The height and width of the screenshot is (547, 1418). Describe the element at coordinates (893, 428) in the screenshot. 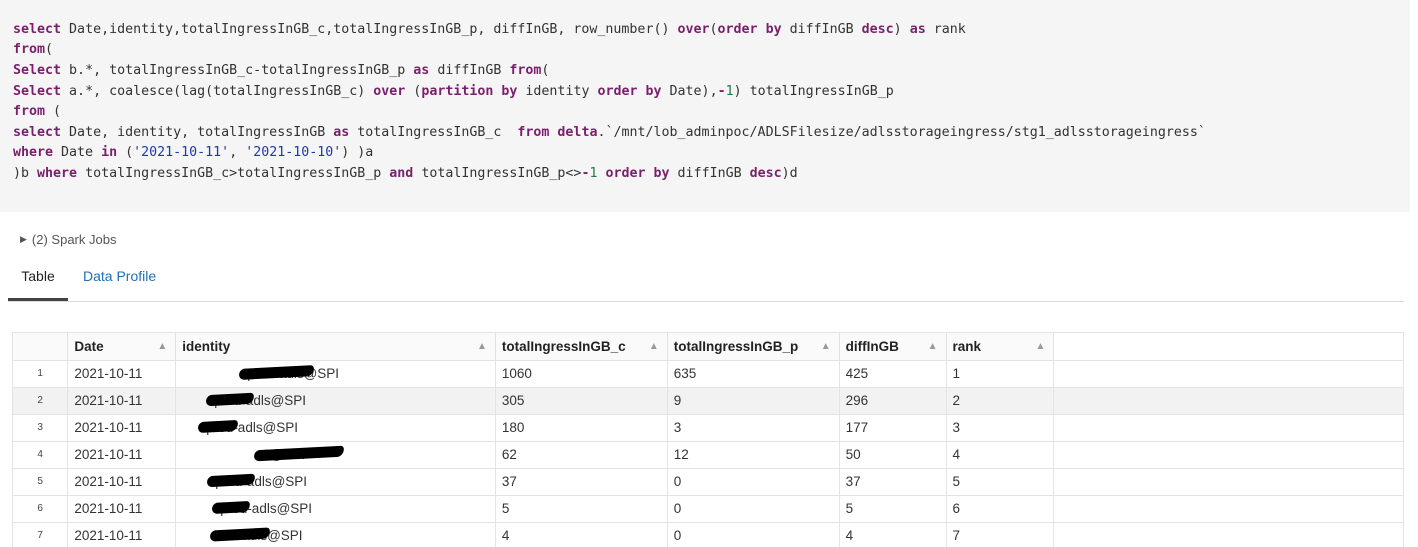

I see `table-cell: 177` at that location.